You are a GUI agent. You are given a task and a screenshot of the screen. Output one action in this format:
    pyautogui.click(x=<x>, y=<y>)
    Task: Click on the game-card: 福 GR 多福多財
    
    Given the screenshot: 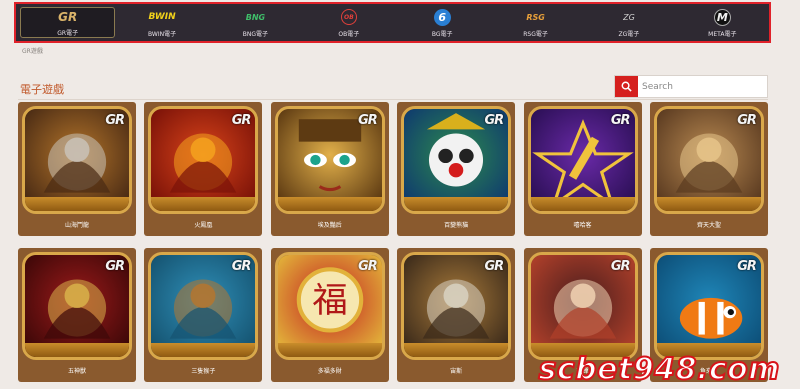 What is the action you would take?
    pyautogui.click(x=329, y=315)
    